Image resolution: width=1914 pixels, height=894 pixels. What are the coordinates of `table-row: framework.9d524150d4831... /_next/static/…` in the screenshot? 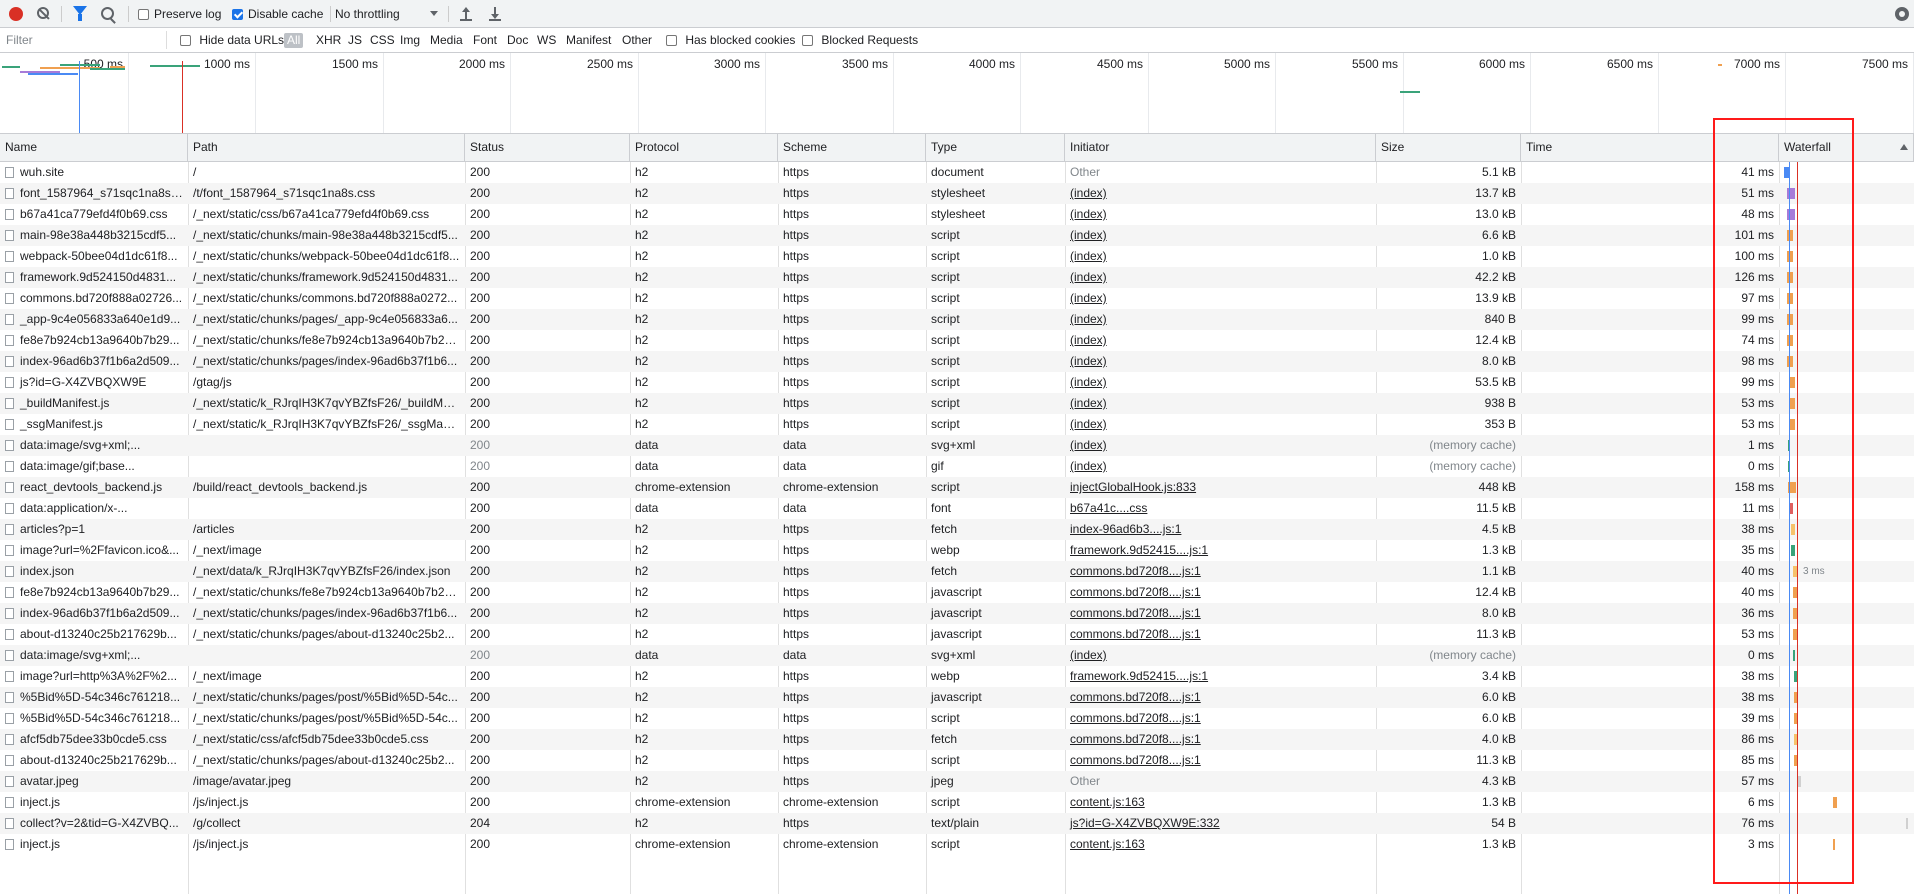 It's located at (957, 277).